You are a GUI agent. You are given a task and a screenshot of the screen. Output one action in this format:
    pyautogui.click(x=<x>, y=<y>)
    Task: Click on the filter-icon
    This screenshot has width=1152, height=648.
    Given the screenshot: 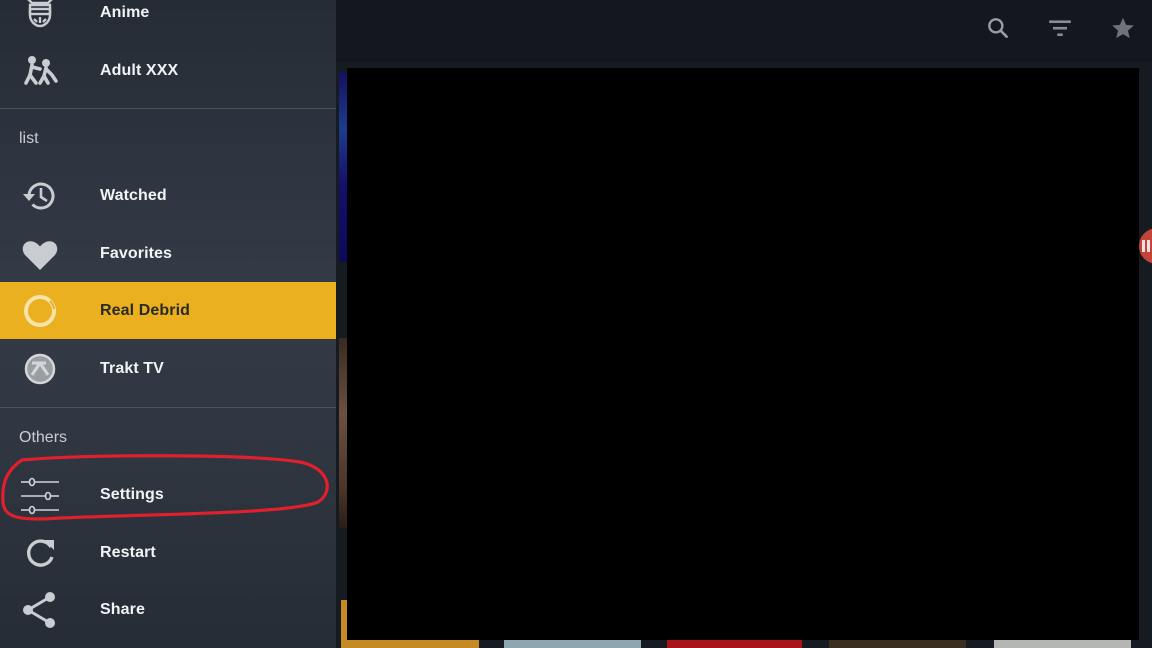 What is the action you would take?
    pyautogui.click(x=1060, y=28)
    